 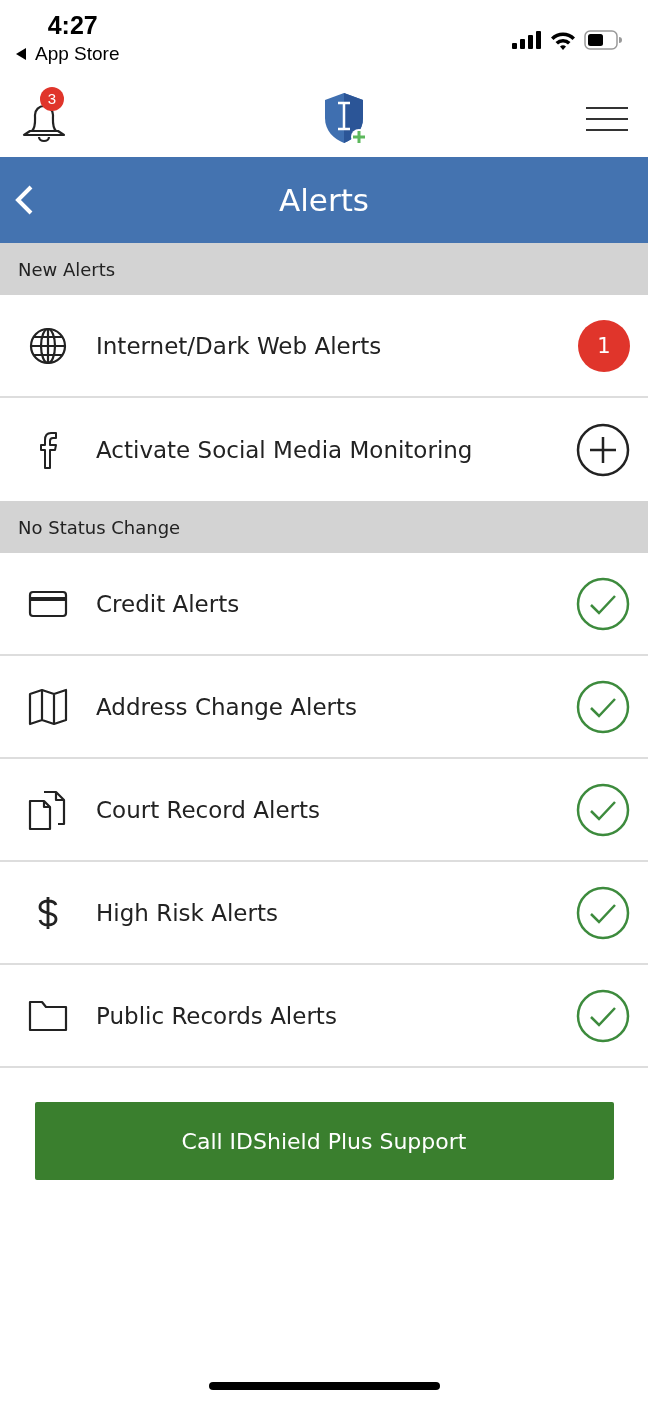 I want to click on wifi-icon, so click(x=563, y=40).